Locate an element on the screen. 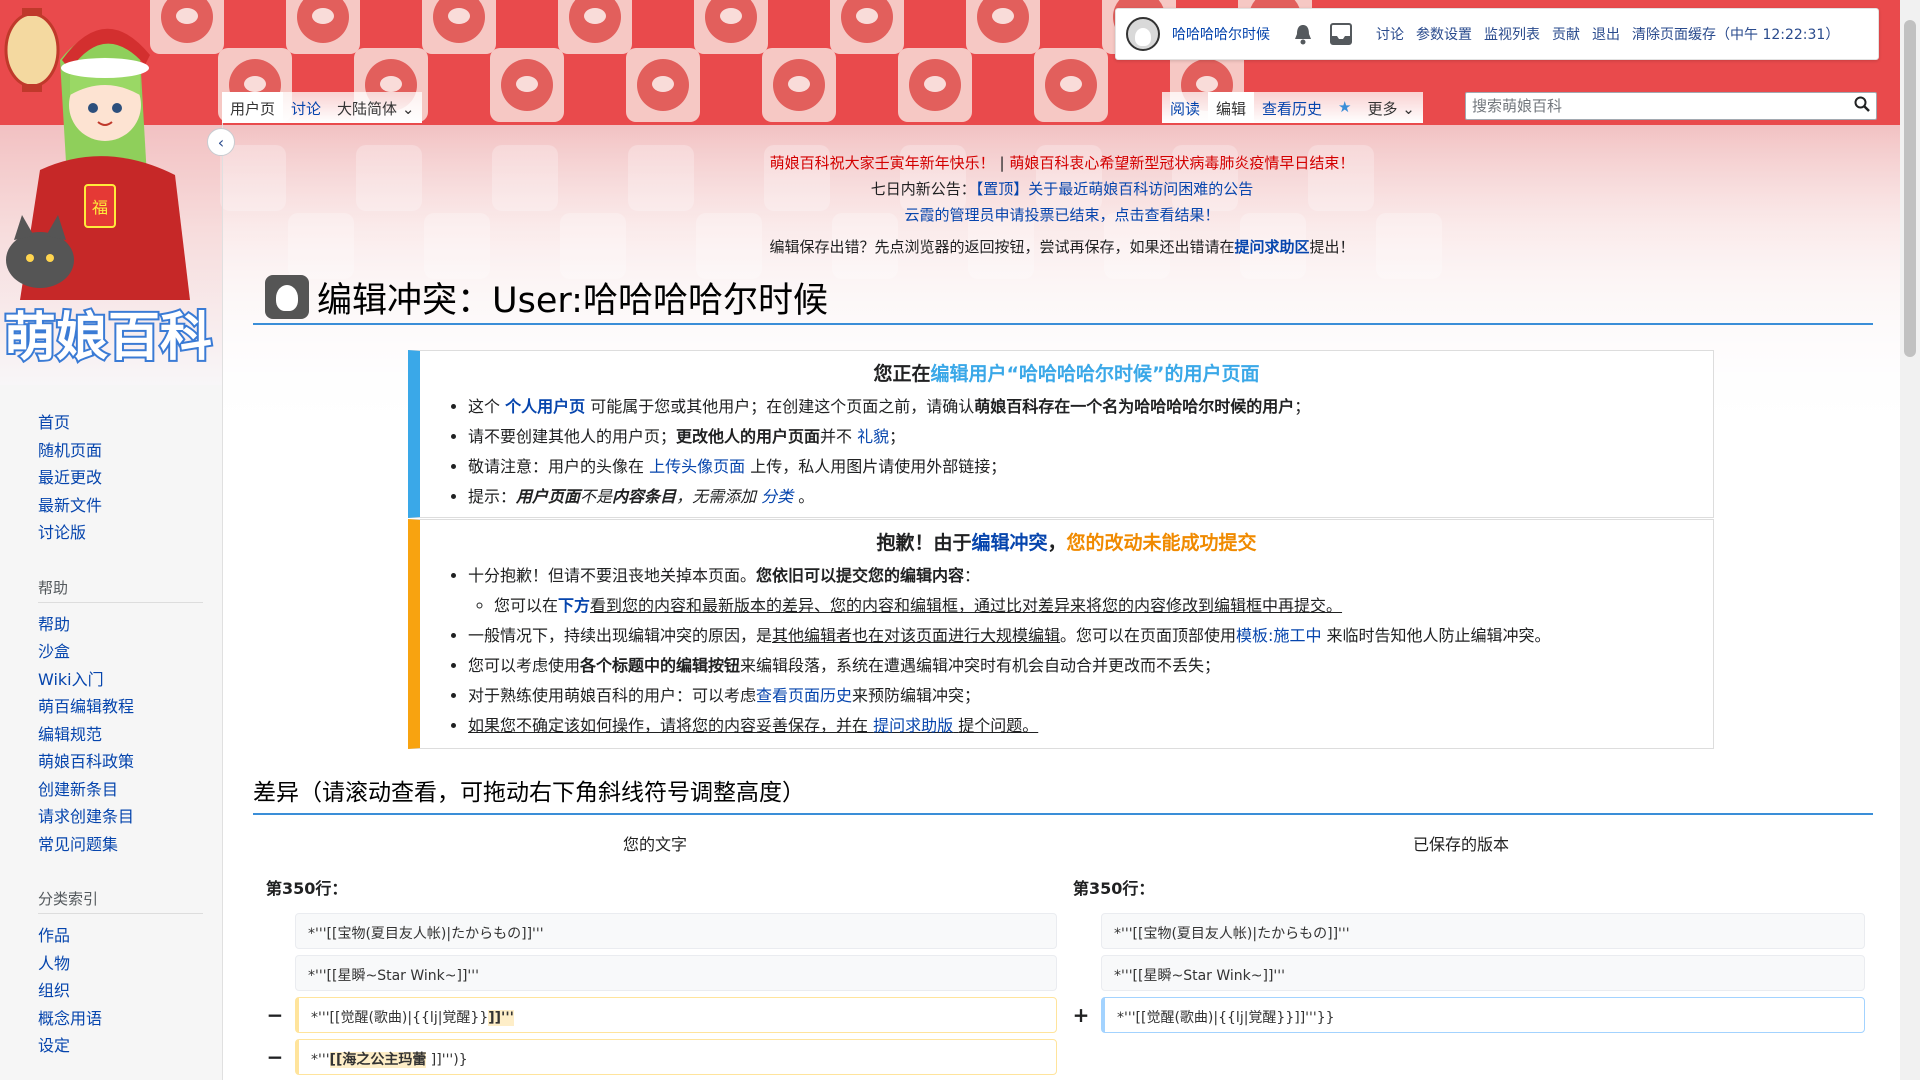 This screenshot has height=1080, width=1920. notice-announcement-link: 【置顶】关于最近萌娘百科访问困难的公告 is located at coordinates (1115, 189).